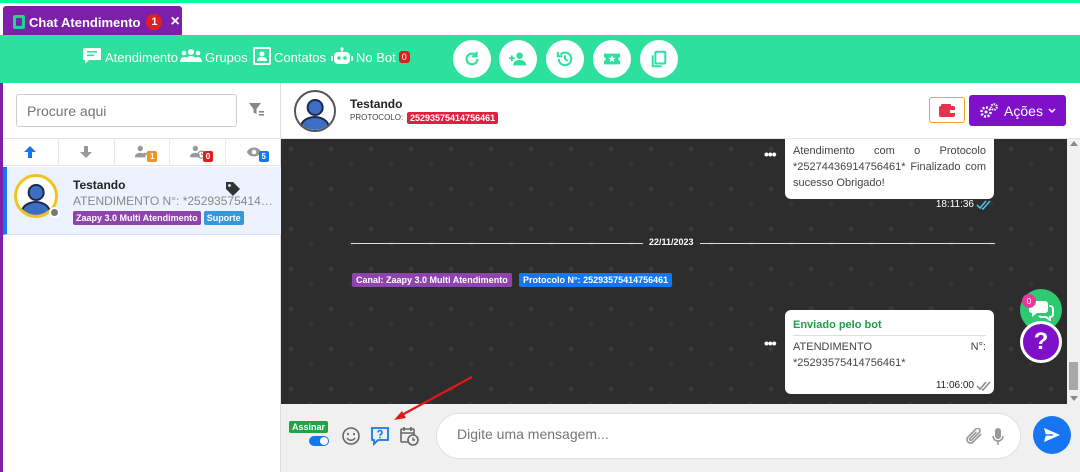  I want to click on add-user-button, so click(518, 59).